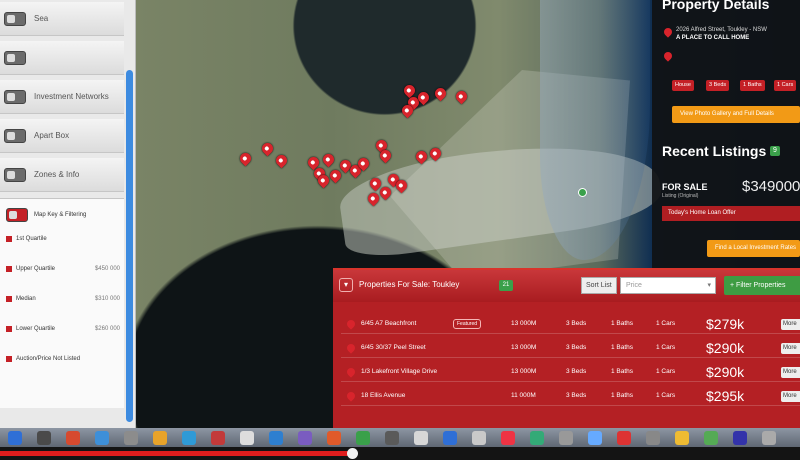 The height and width of the screenshot is (460, 800). What do you see at coordinates (393, 347) in the screenshot?
I see `listing-address: 6/45 30/37 Peel Street` at bounding box center [393, 347].